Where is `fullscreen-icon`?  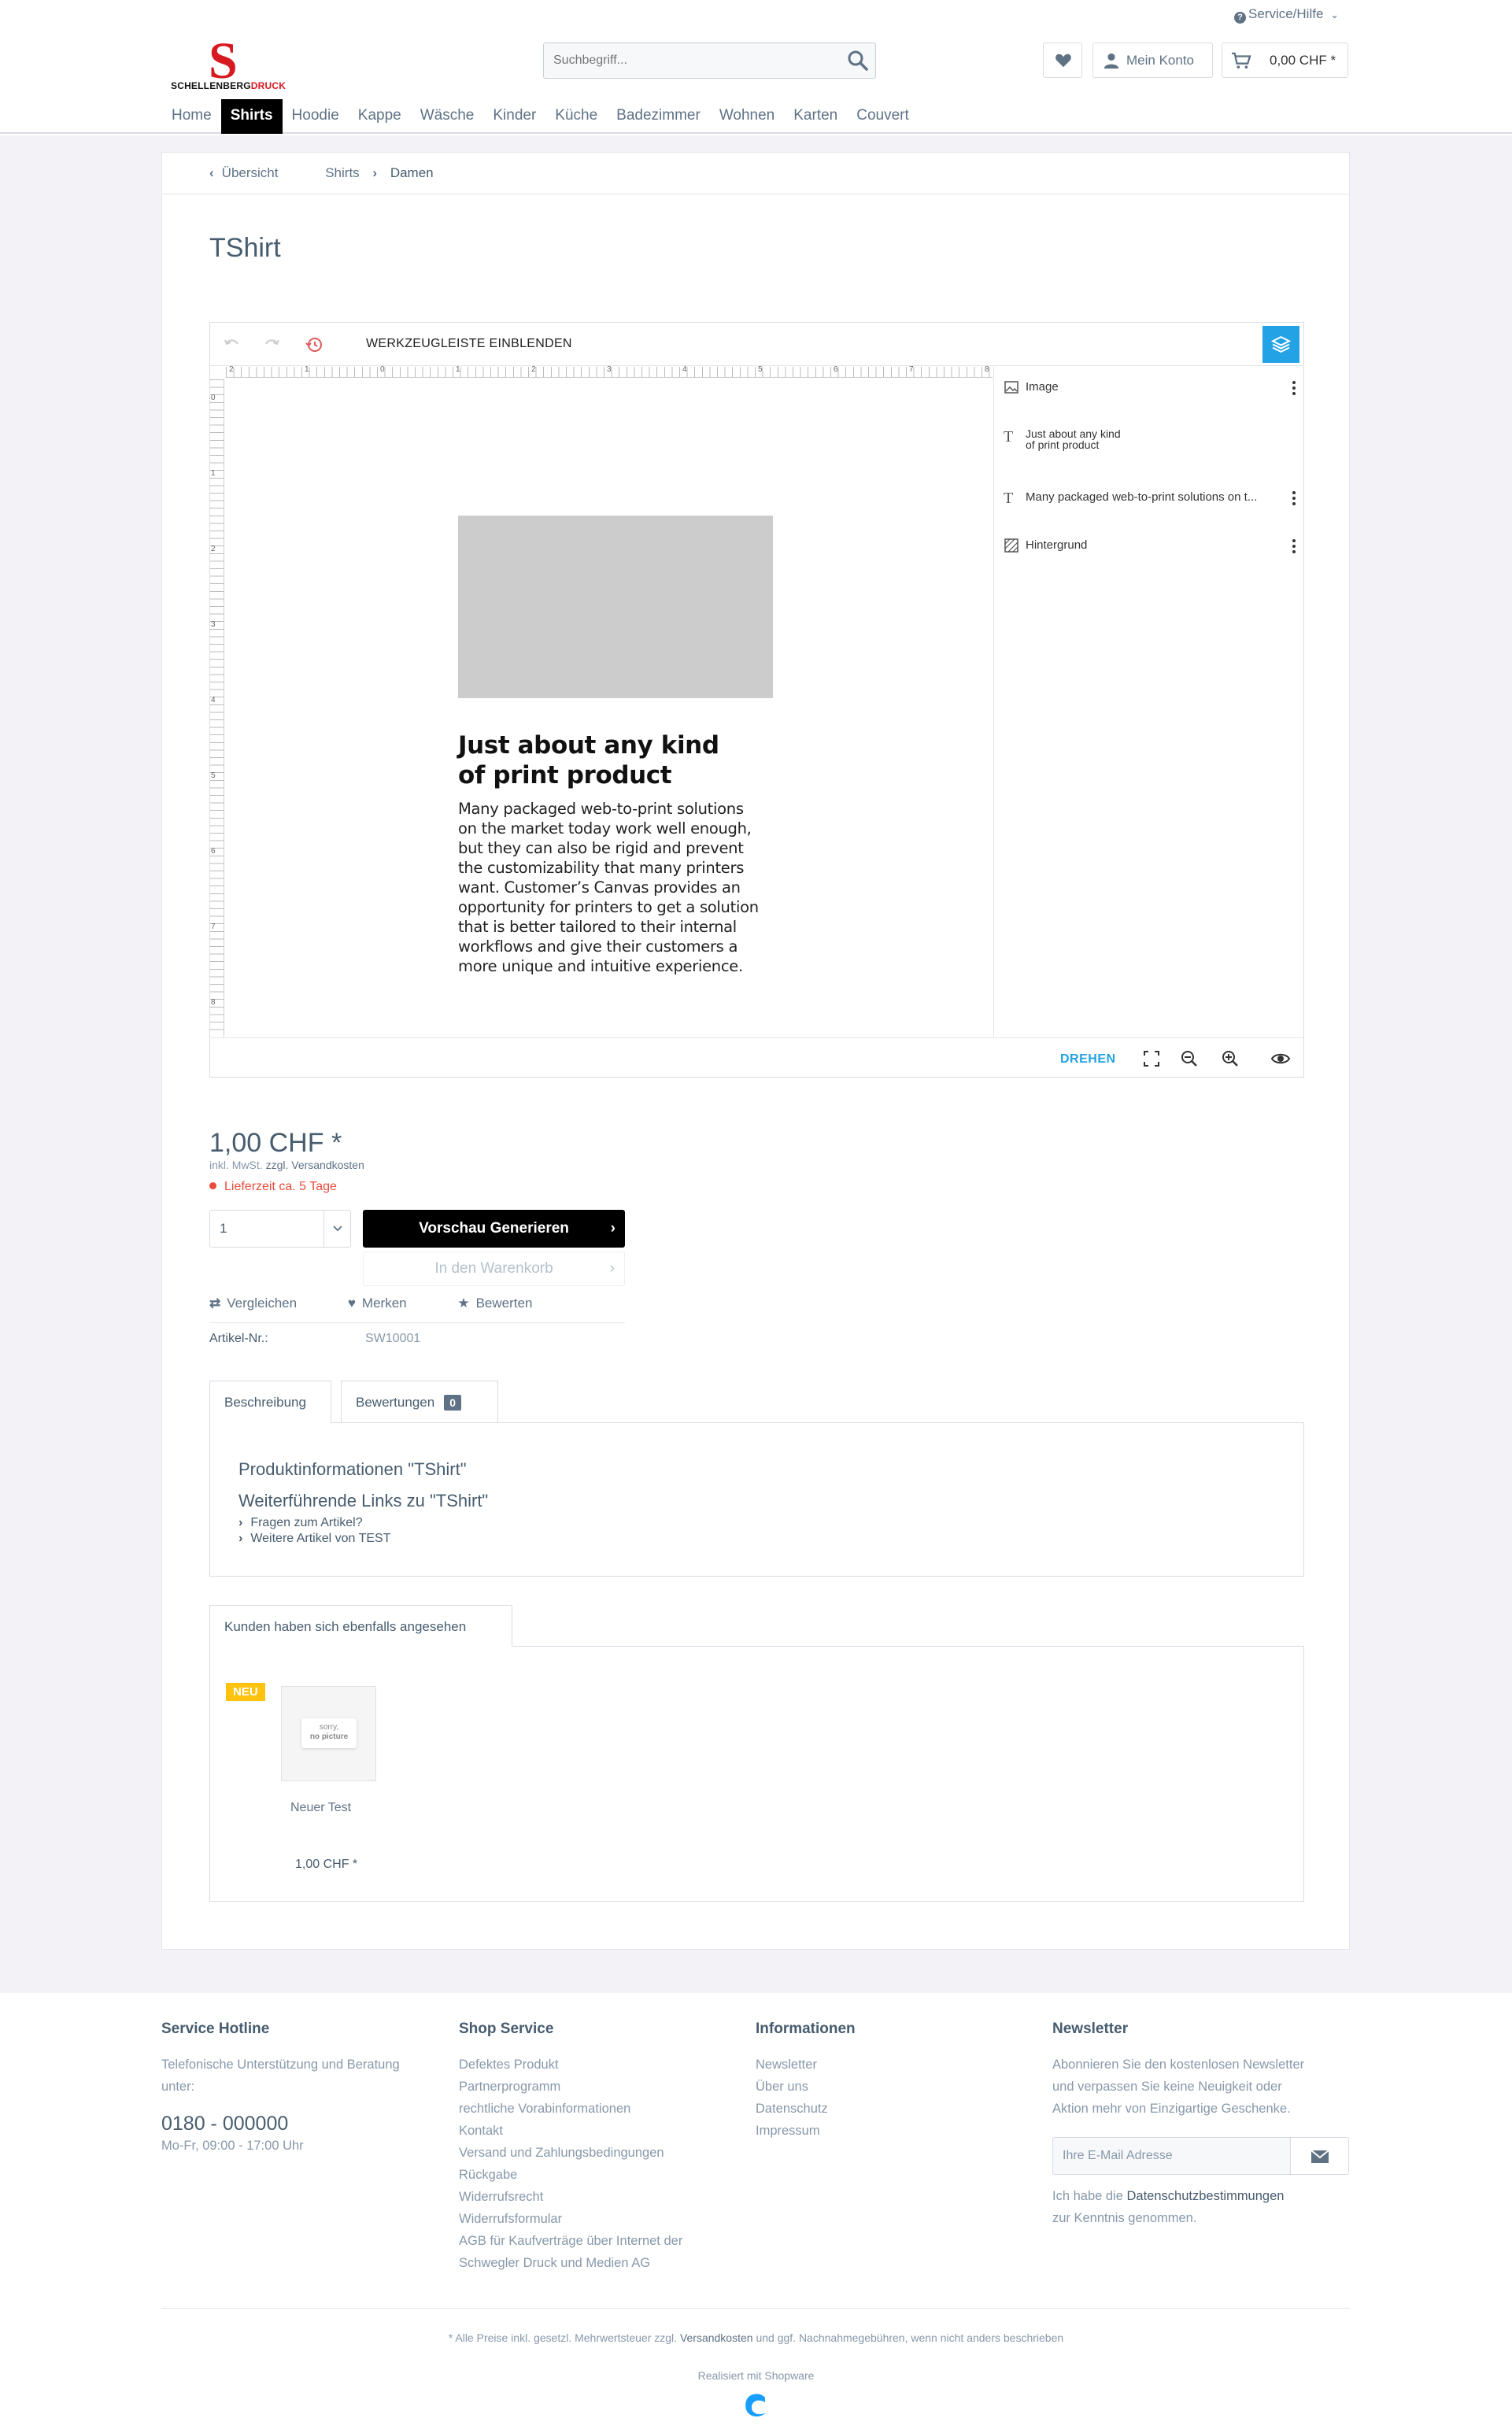
fullscreen-icon is located at coordinates (1151, 1058).